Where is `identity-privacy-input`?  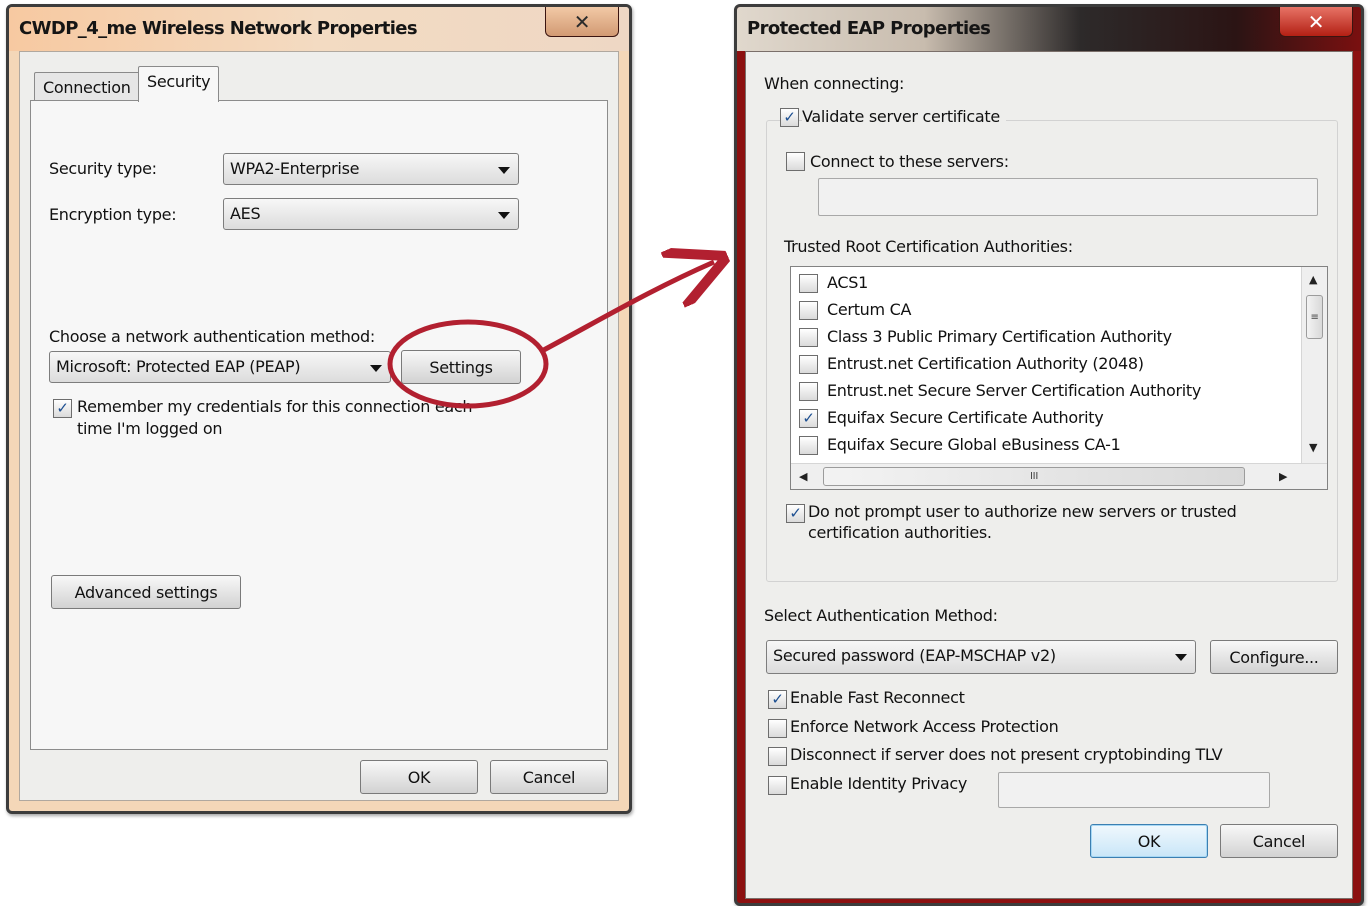
identity-privacy-input is located at coordinates (1134, 790).